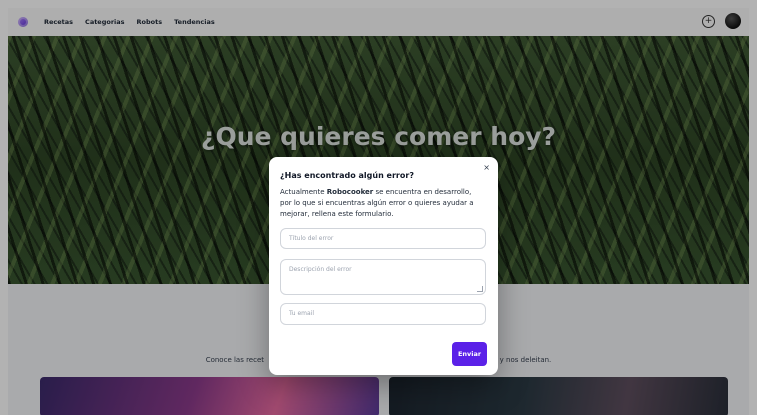 The width and height of the screenshot is (757, 415). What do you see at coordinates (383, 238) in the screenshot?
I see `error-title-input: Título del error` at bounding box center [383, 238].